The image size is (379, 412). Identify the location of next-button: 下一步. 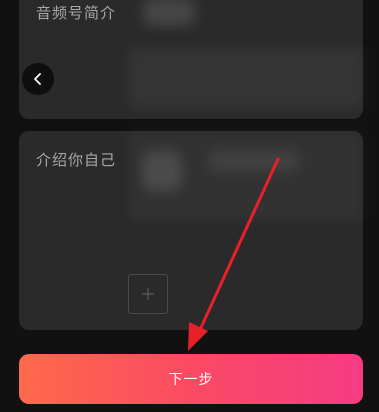
(191, 379).